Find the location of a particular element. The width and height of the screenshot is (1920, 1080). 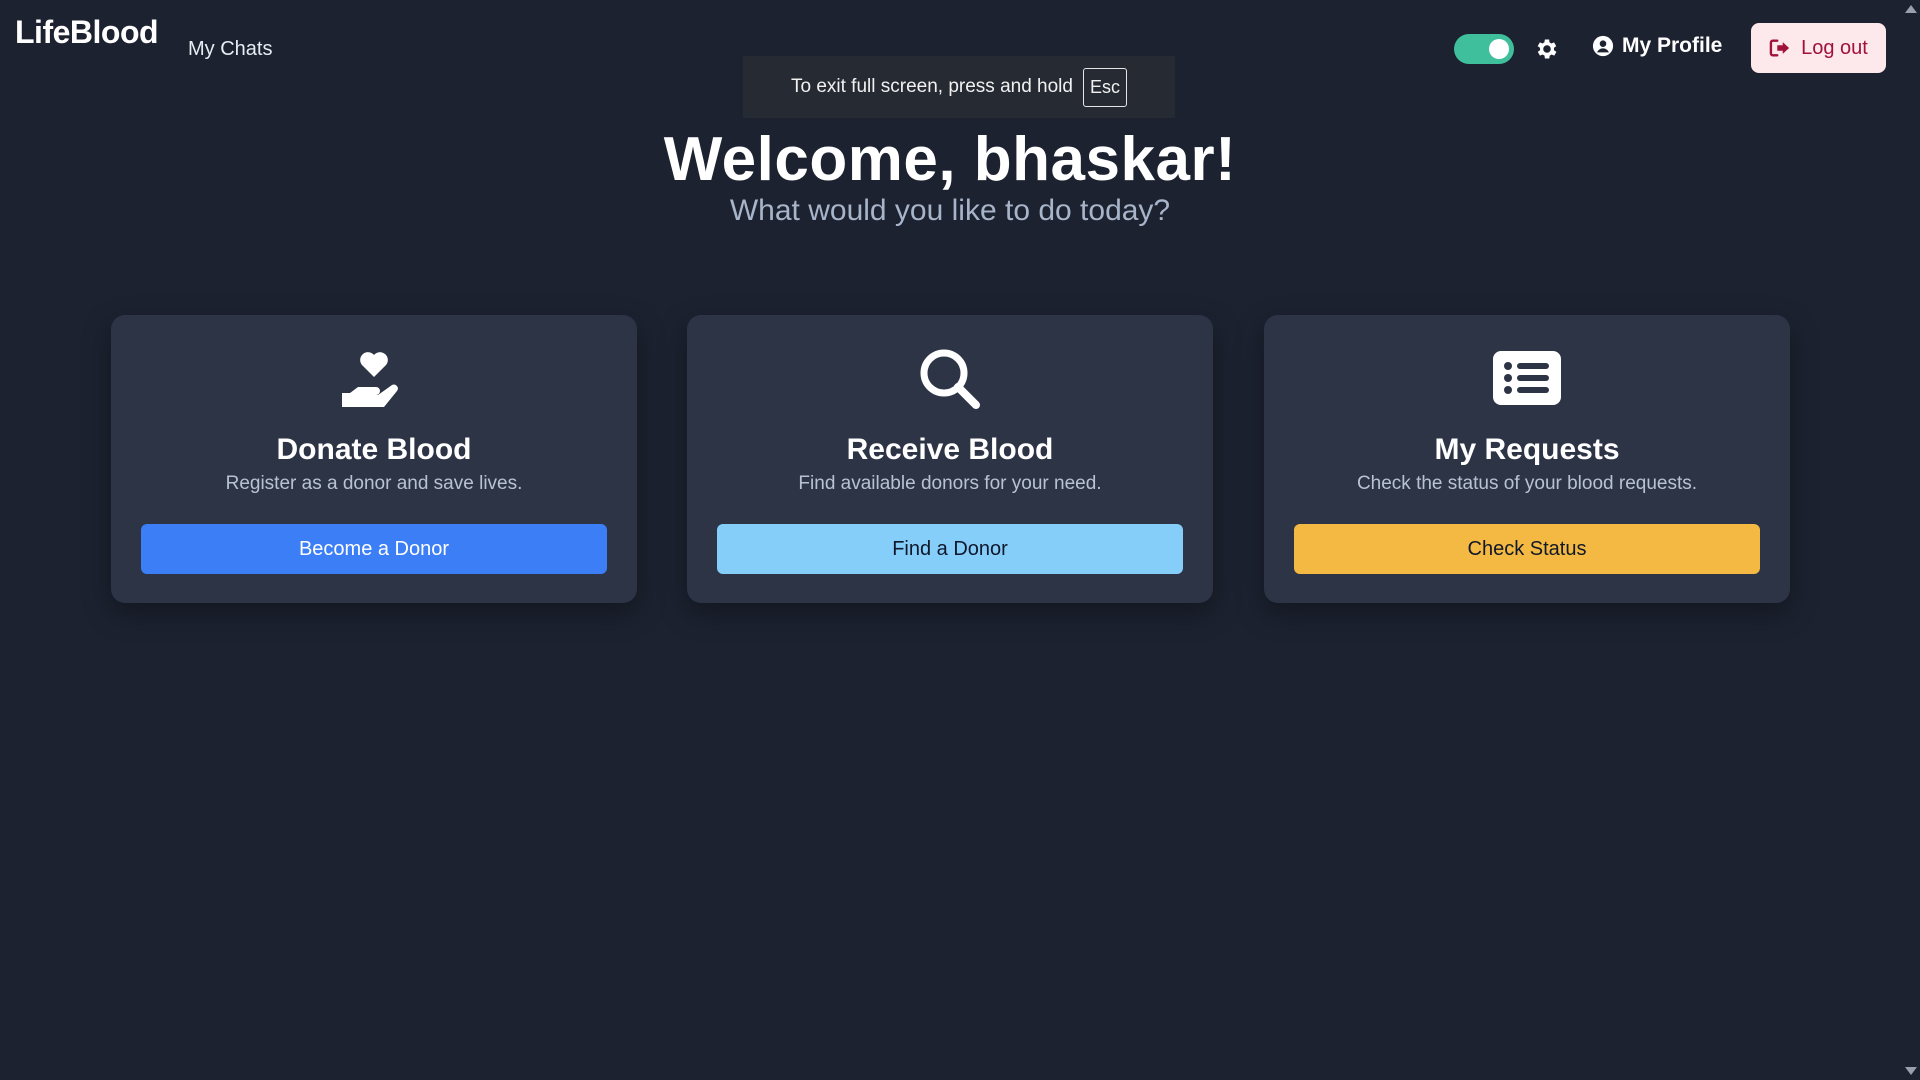

my-profile-link: My Profile is located at coordinates (1657, 46).